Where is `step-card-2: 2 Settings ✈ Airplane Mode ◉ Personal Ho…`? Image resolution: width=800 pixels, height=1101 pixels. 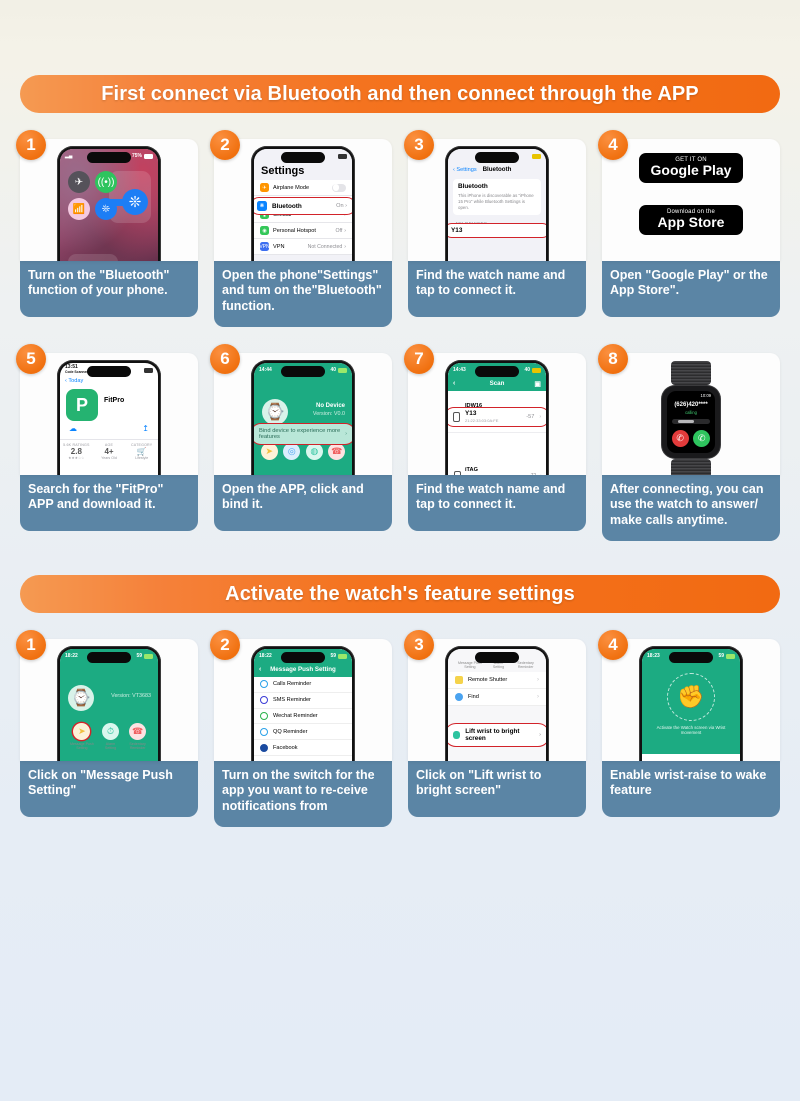 step-card-2: 2 Settings ✈ Airplane Mode ◉ Personal Ho… is located at coordinates (301, 228).